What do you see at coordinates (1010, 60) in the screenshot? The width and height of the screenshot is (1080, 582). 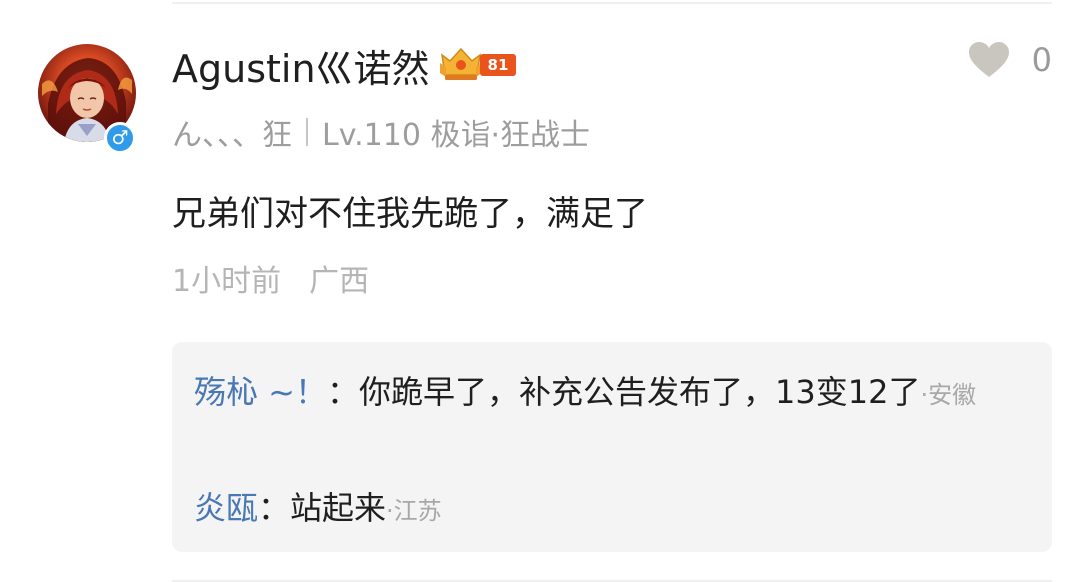 I see `like-button: 0` at bounding box center [1010, 60].